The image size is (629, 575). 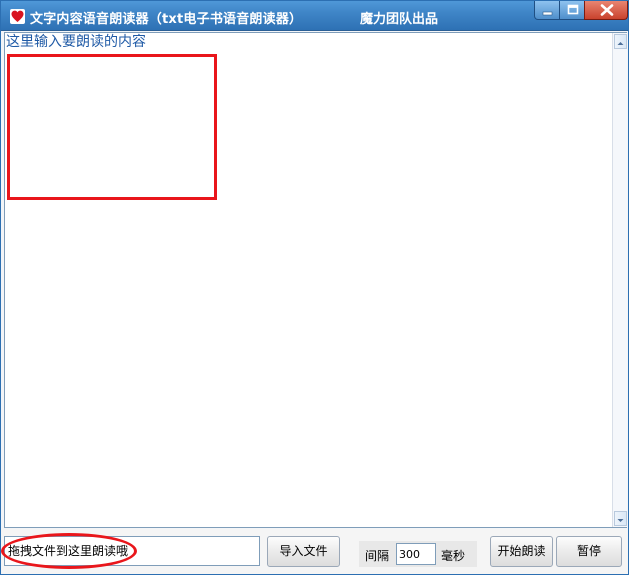 I want to click on arrow-up-icon, so click(x=620, y=43).